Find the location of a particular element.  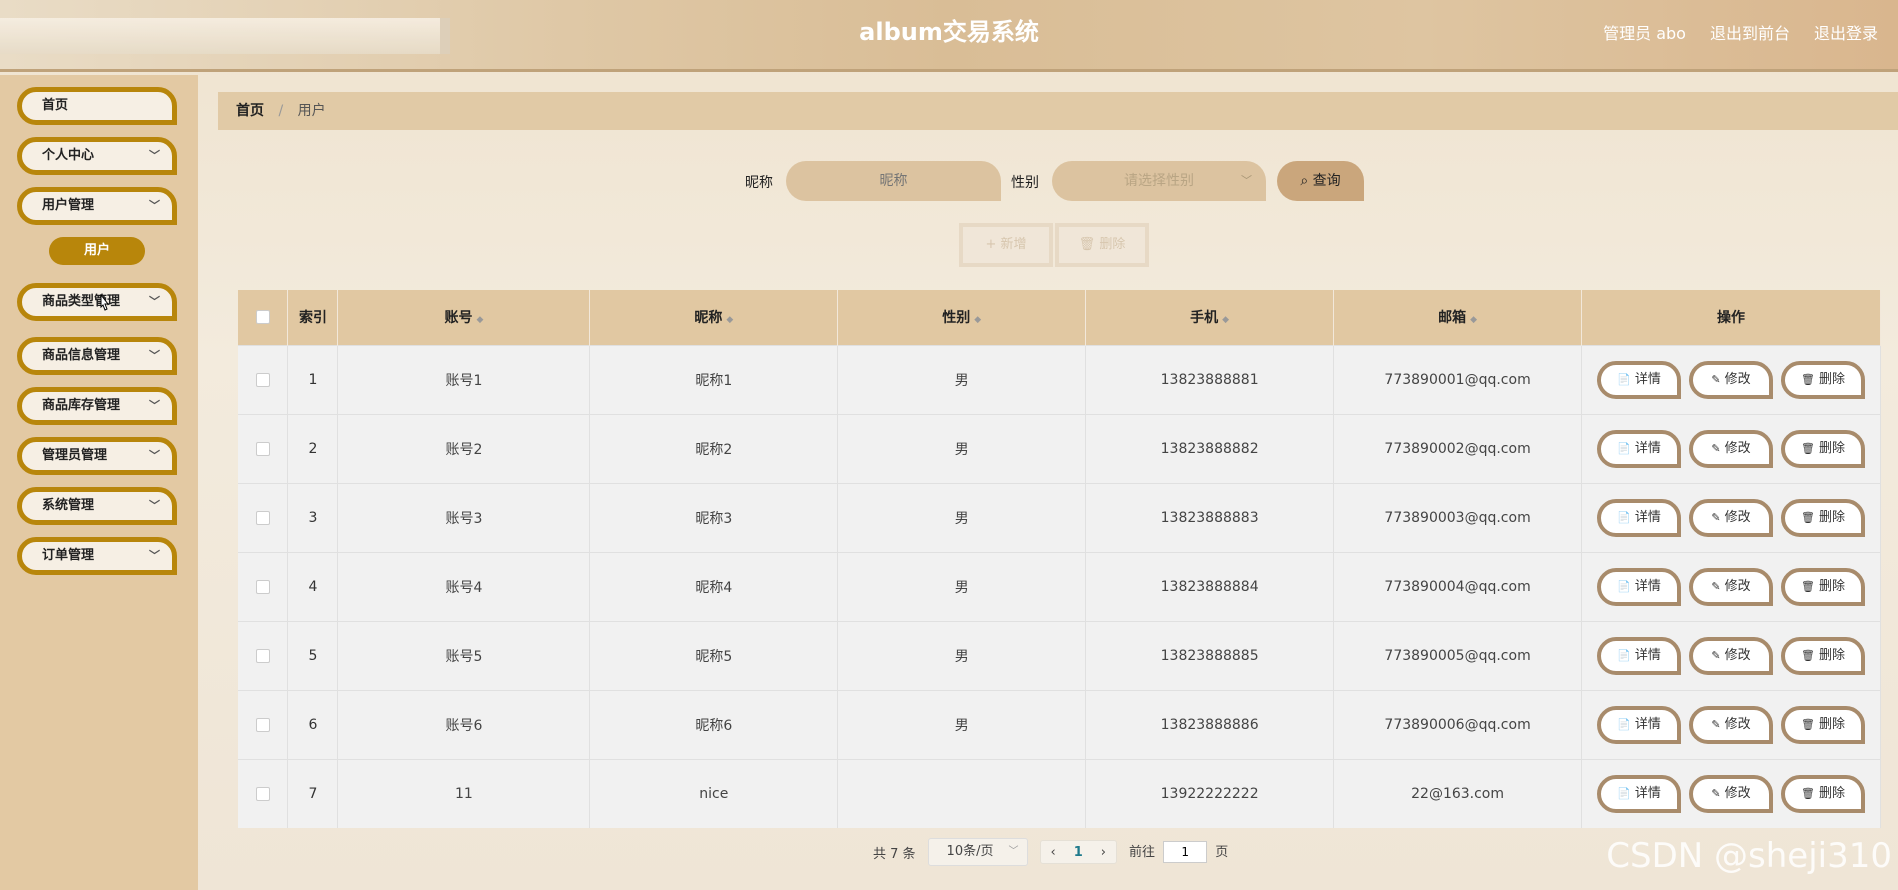

page-nav: ‹ 1 › is located at coordinates (1078, 852).